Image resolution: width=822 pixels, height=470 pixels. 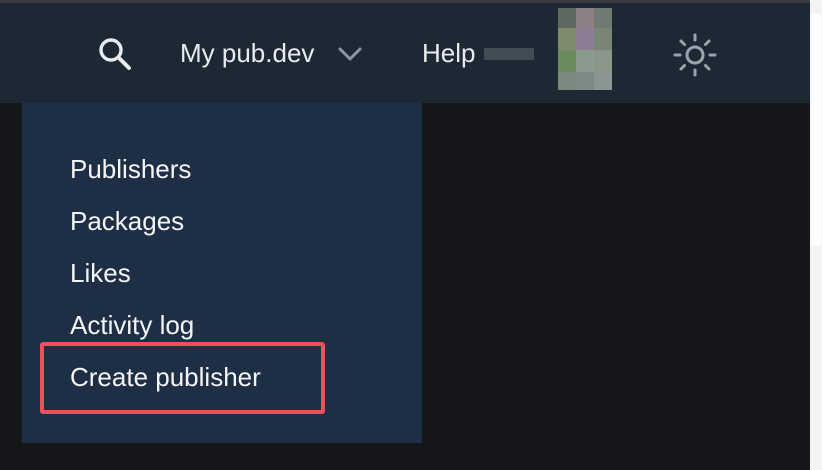 I want to click on blurred-region, so click(x=509, y=54).